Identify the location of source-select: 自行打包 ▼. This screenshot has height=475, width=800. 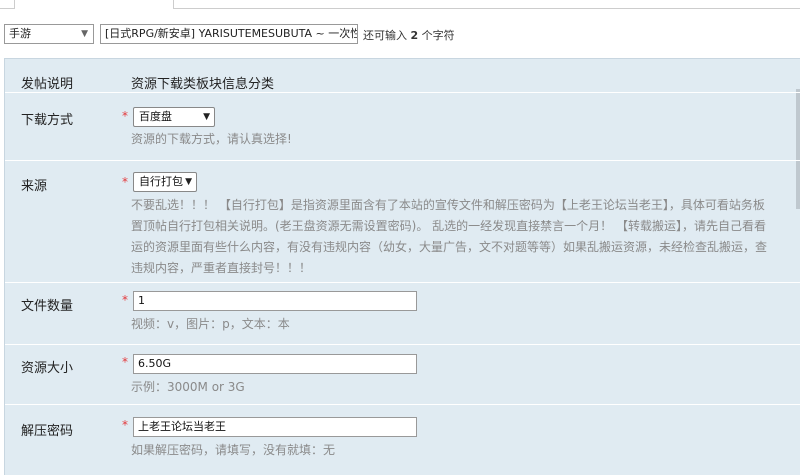
(165, 182).